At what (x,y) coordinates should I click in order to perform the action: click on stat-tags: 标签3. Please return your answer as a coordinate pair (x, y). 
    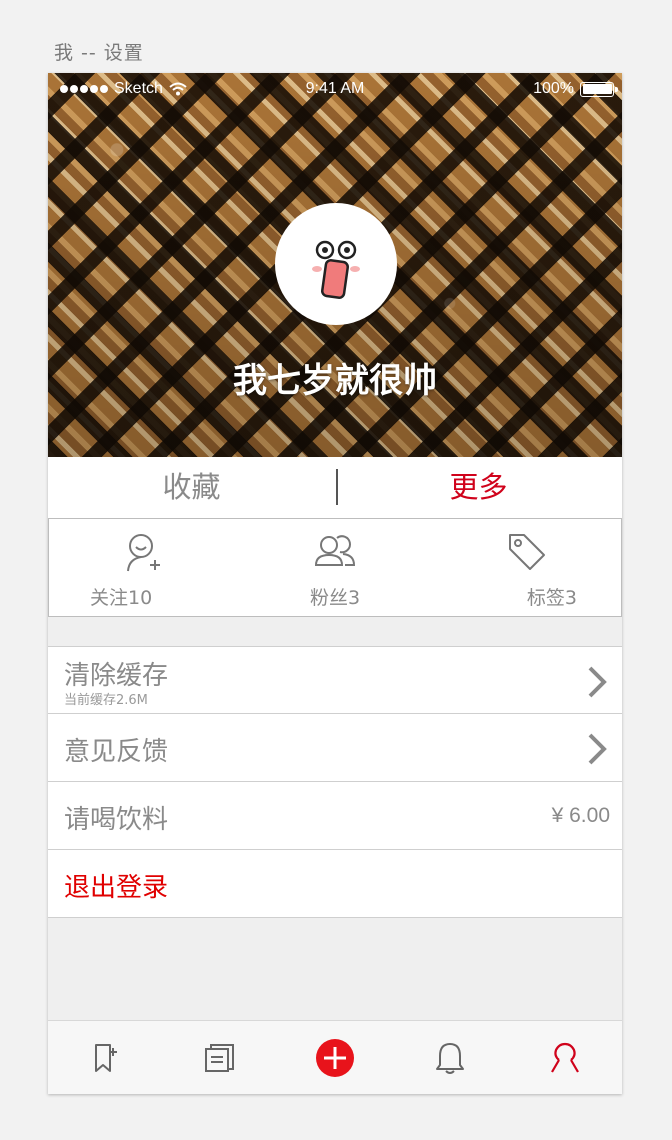
    Looking at the image, I should click on (525, 567).